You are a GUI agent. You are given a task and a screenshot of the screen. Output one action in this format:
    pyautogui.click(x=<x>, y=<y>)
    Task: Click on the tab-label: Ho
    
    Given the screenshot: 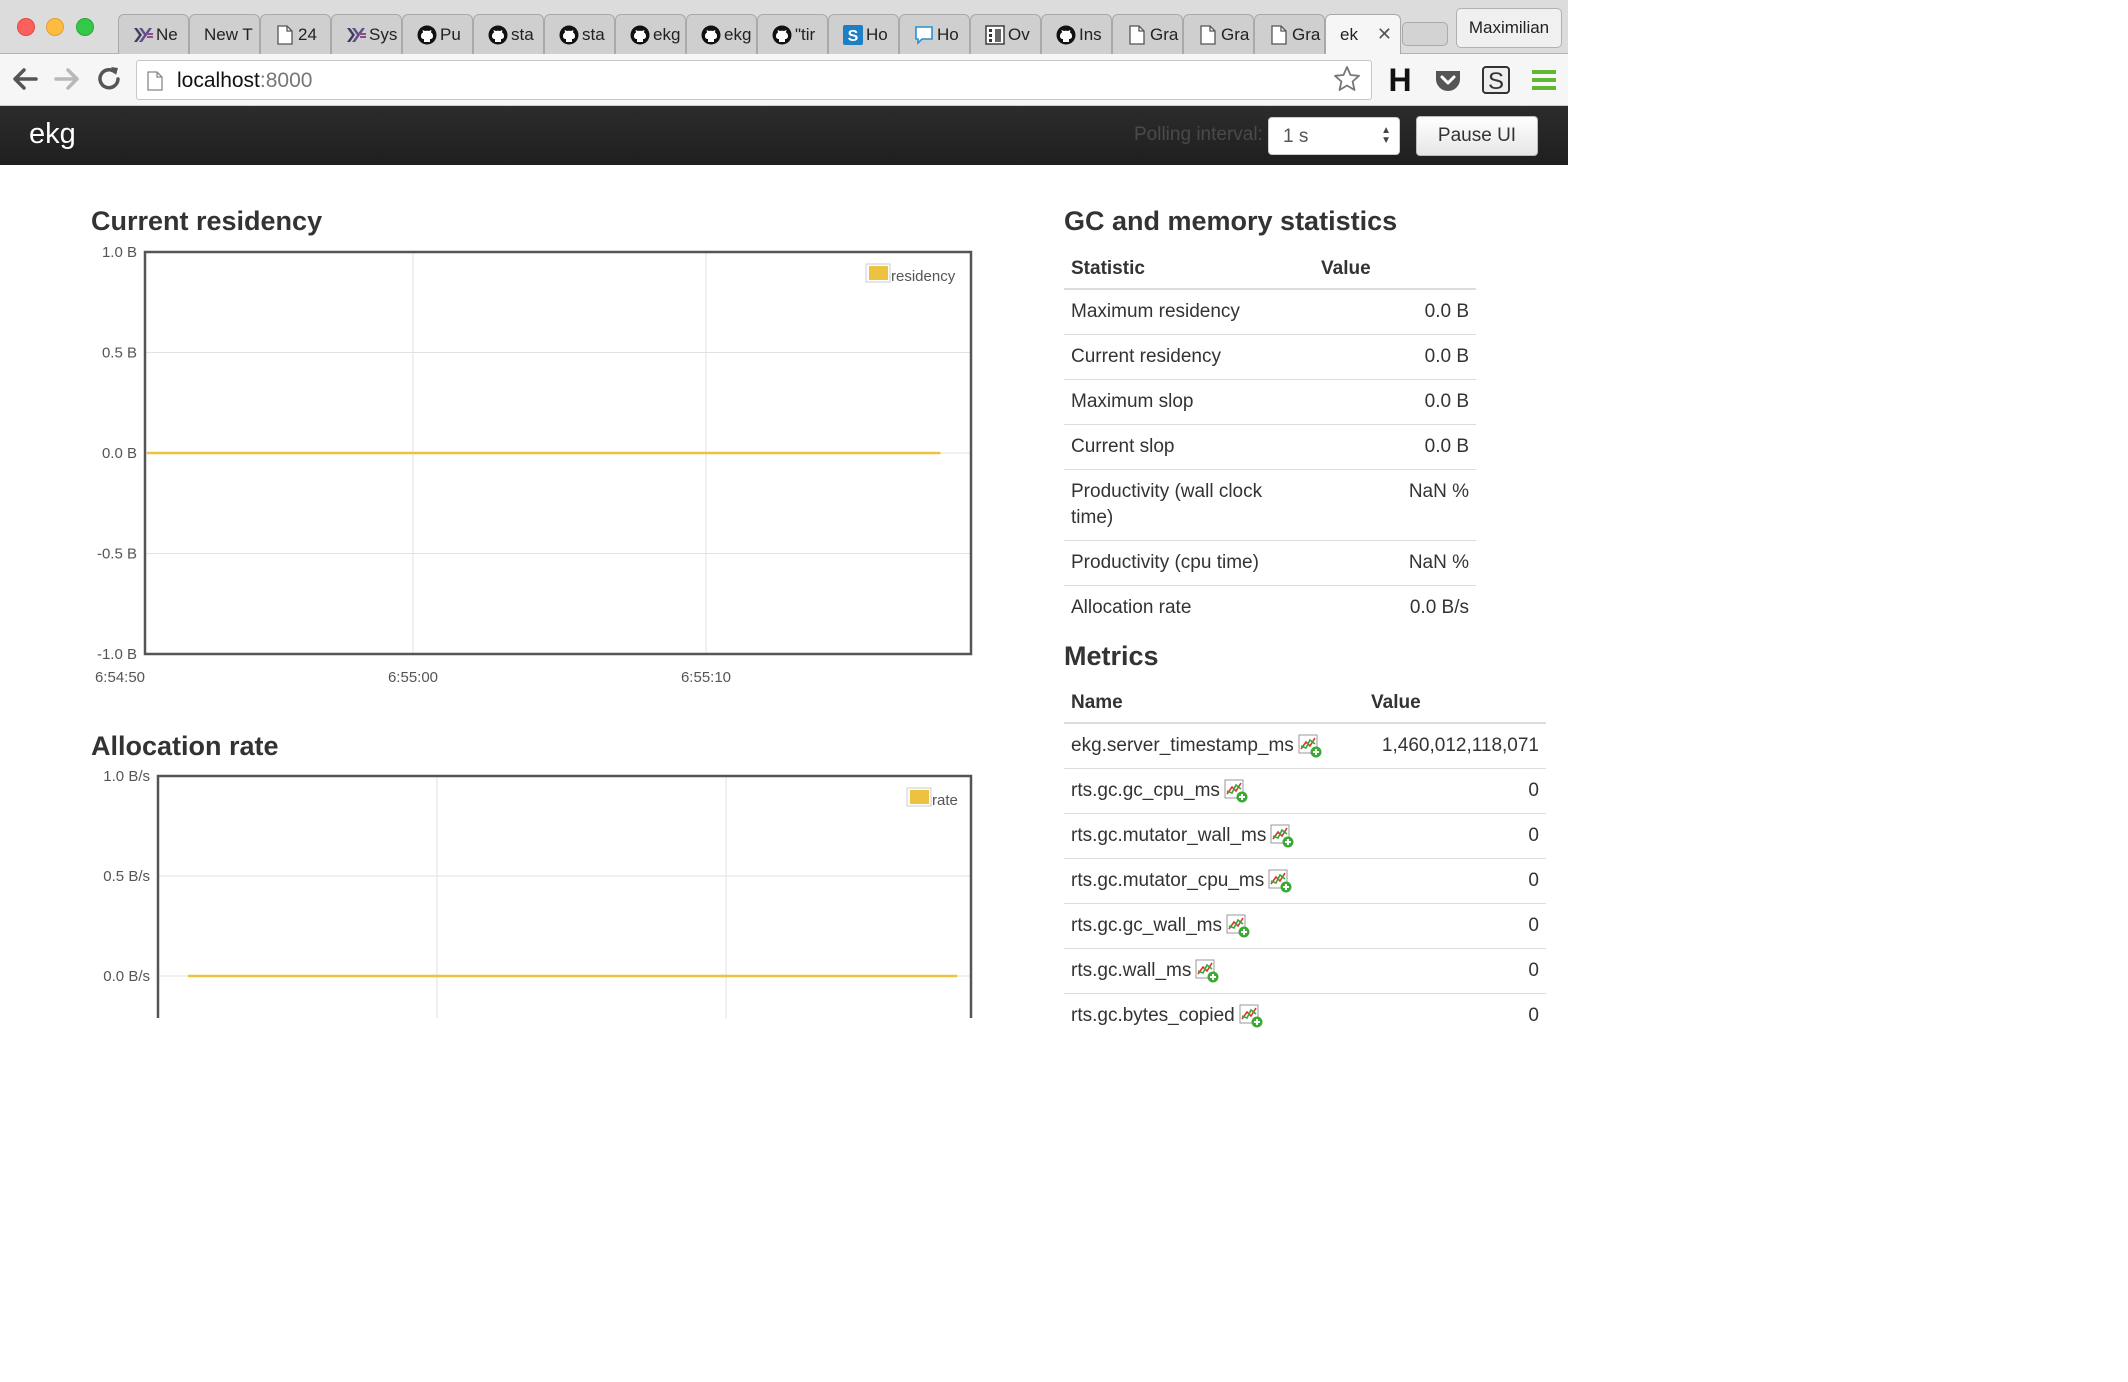 What is the action you would take?
    pyautogui.click(x=877, y=34)
    